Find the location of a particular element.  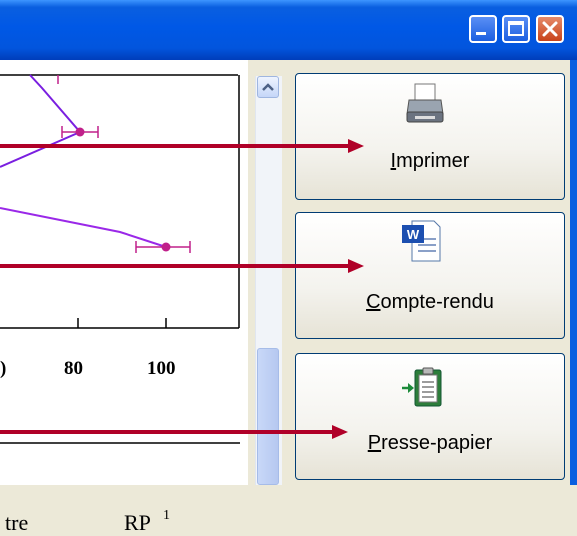

table-header-superscript: 1 is located at coordinates (166, 515).